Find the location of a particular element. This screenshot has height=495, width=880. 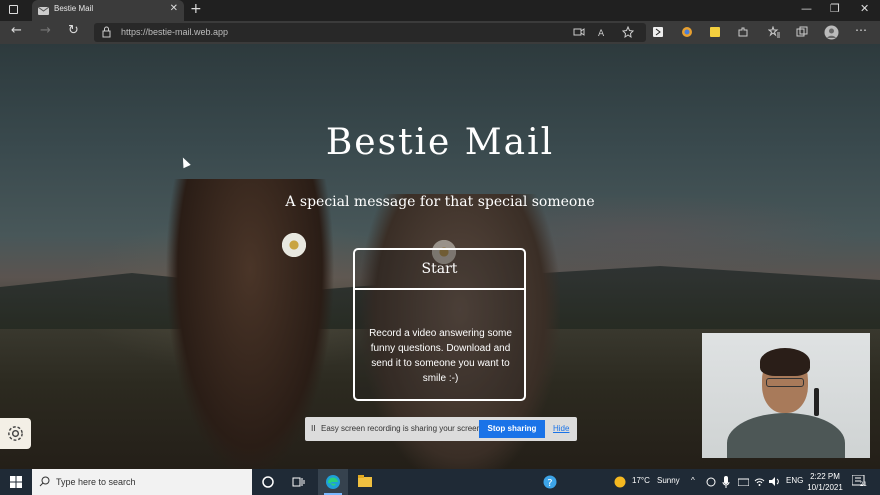

daisy-flower-left is located at coordinates (294, 245).